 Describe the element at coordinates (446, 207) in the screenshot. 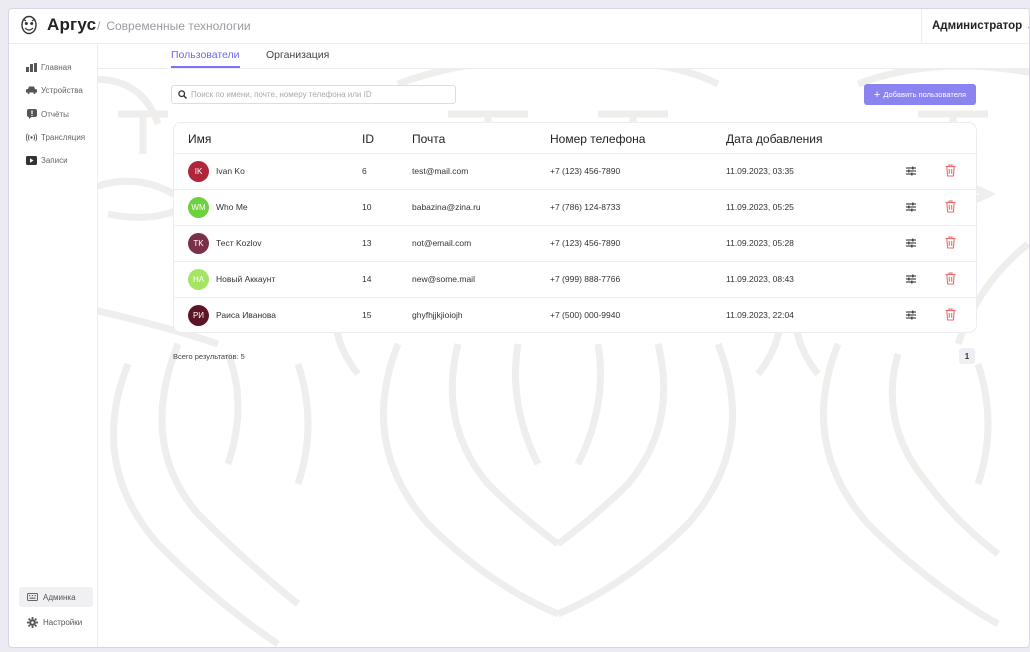

I see `user-email-cell: babazina@zina.ru` at that location.